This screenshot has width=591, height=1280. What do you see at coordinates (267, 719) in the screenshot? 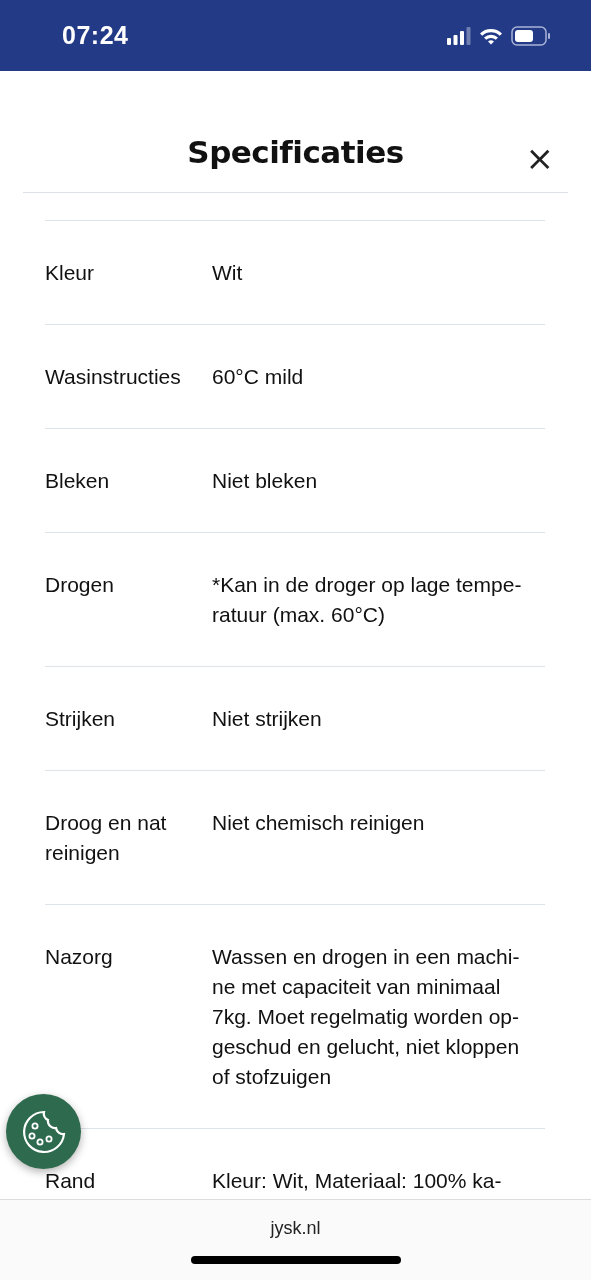
I see `spec-value: Niet strijken` at bounding box center [267, 719].